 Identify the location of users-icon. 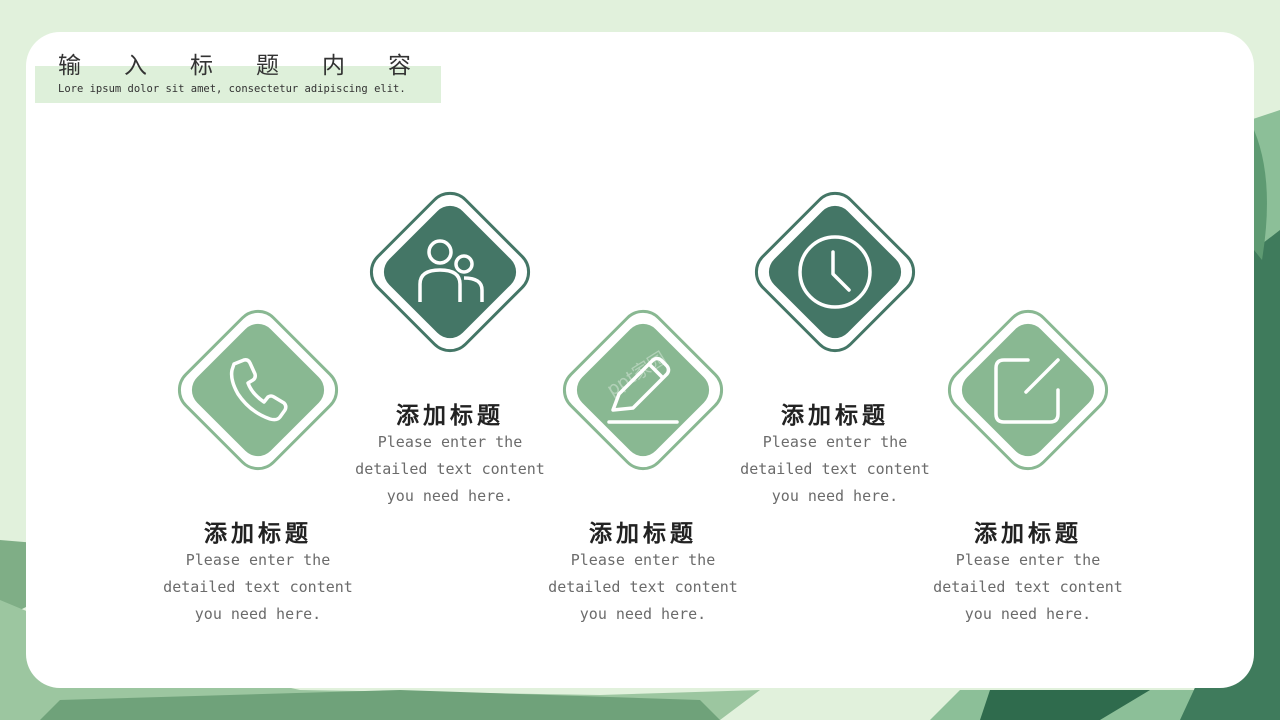
(451, 270).